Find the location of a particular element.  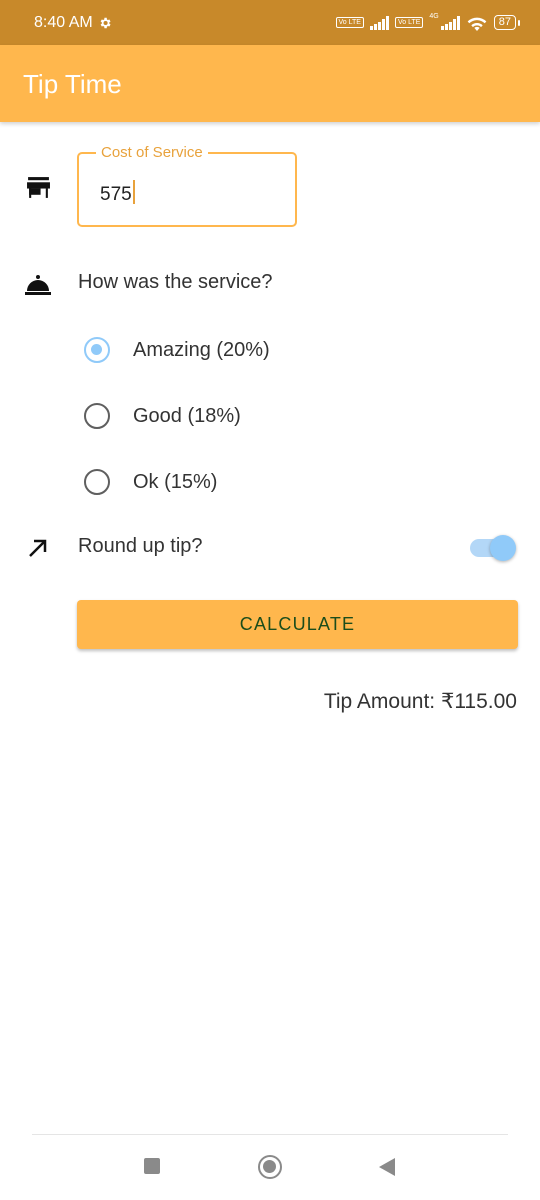

radio-ok is located at coordinates (97, 482).